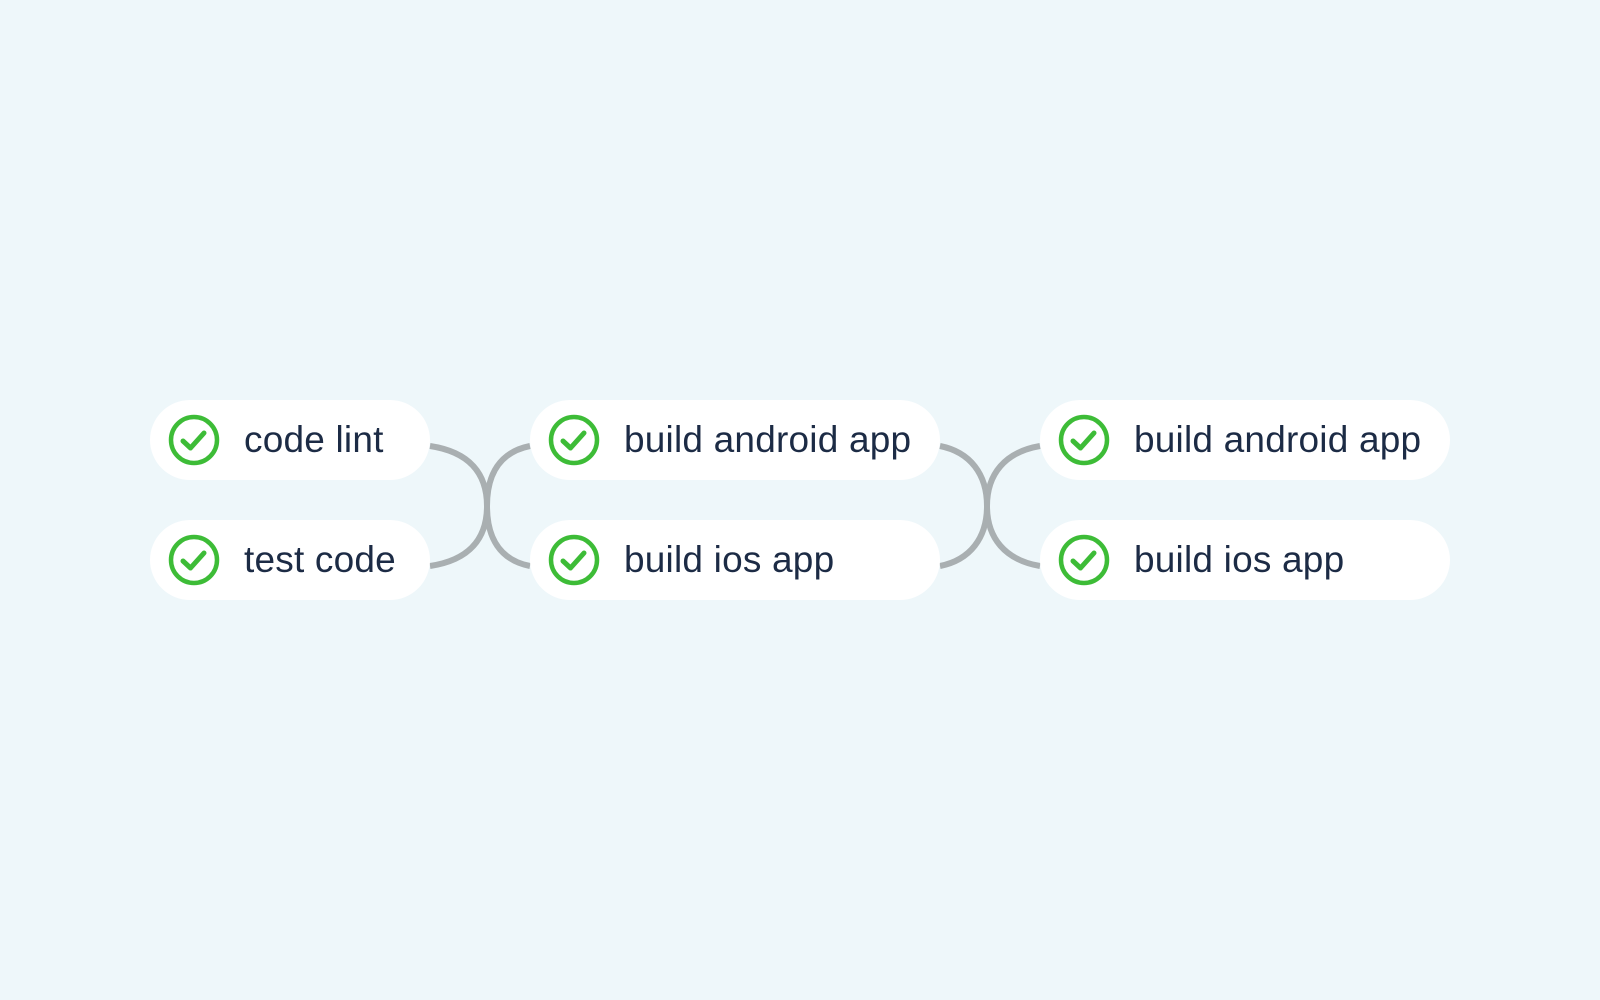 This screenshot has width=1600, height=1000. Describe the element at coordinates (320, 559) in the screenshot. I see `job-name: test code` at that location.